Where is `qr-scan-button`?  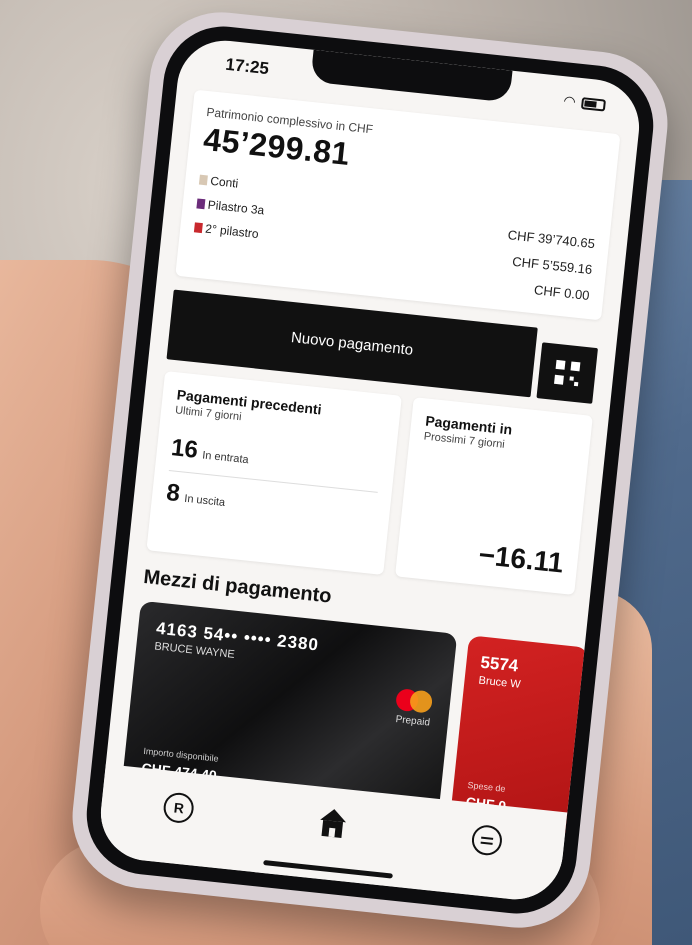
qr-scan-button is located at coordinates (567, 373).